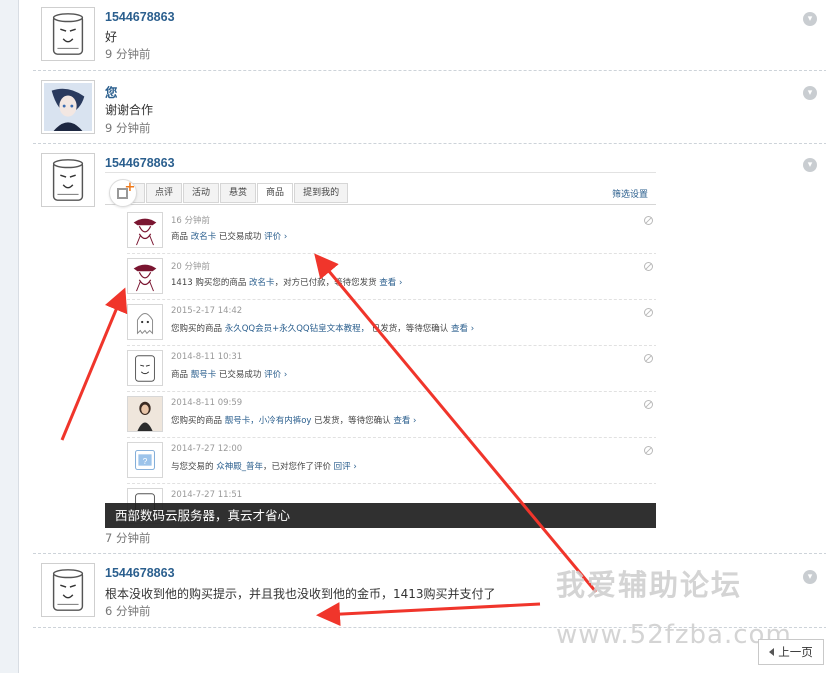  Describe the element at coordinates (630, 193) in the screenshot. I see `filter-settings-link: 筛选设置` at that location.